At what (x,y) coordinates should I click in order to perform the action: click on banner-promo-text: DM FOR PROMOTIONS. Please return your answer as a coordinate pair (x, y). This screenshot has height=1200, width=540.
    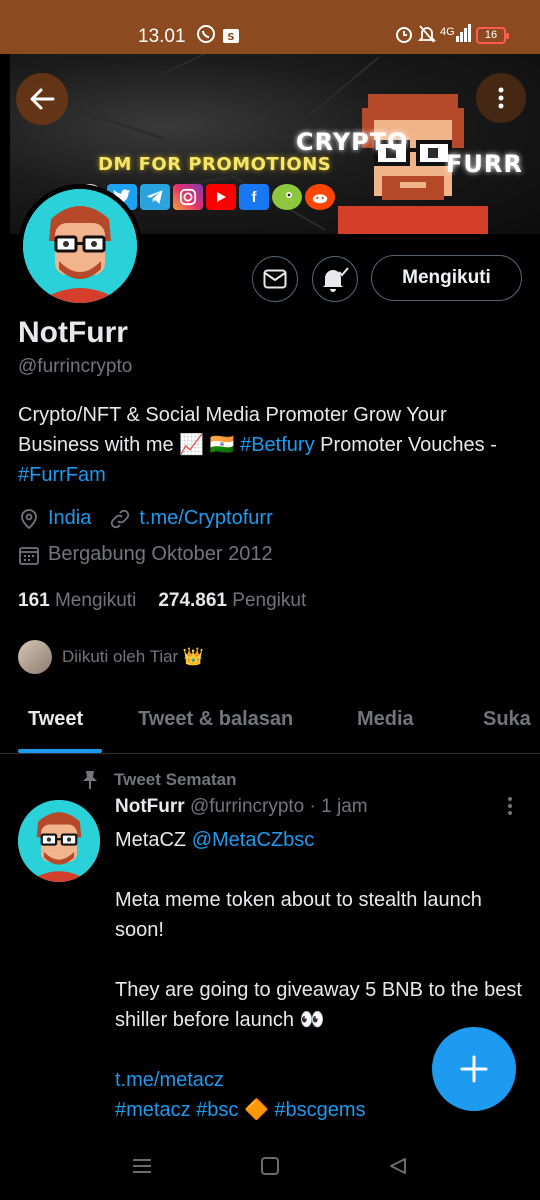
    Looking at the image, I should click on (215, 164).